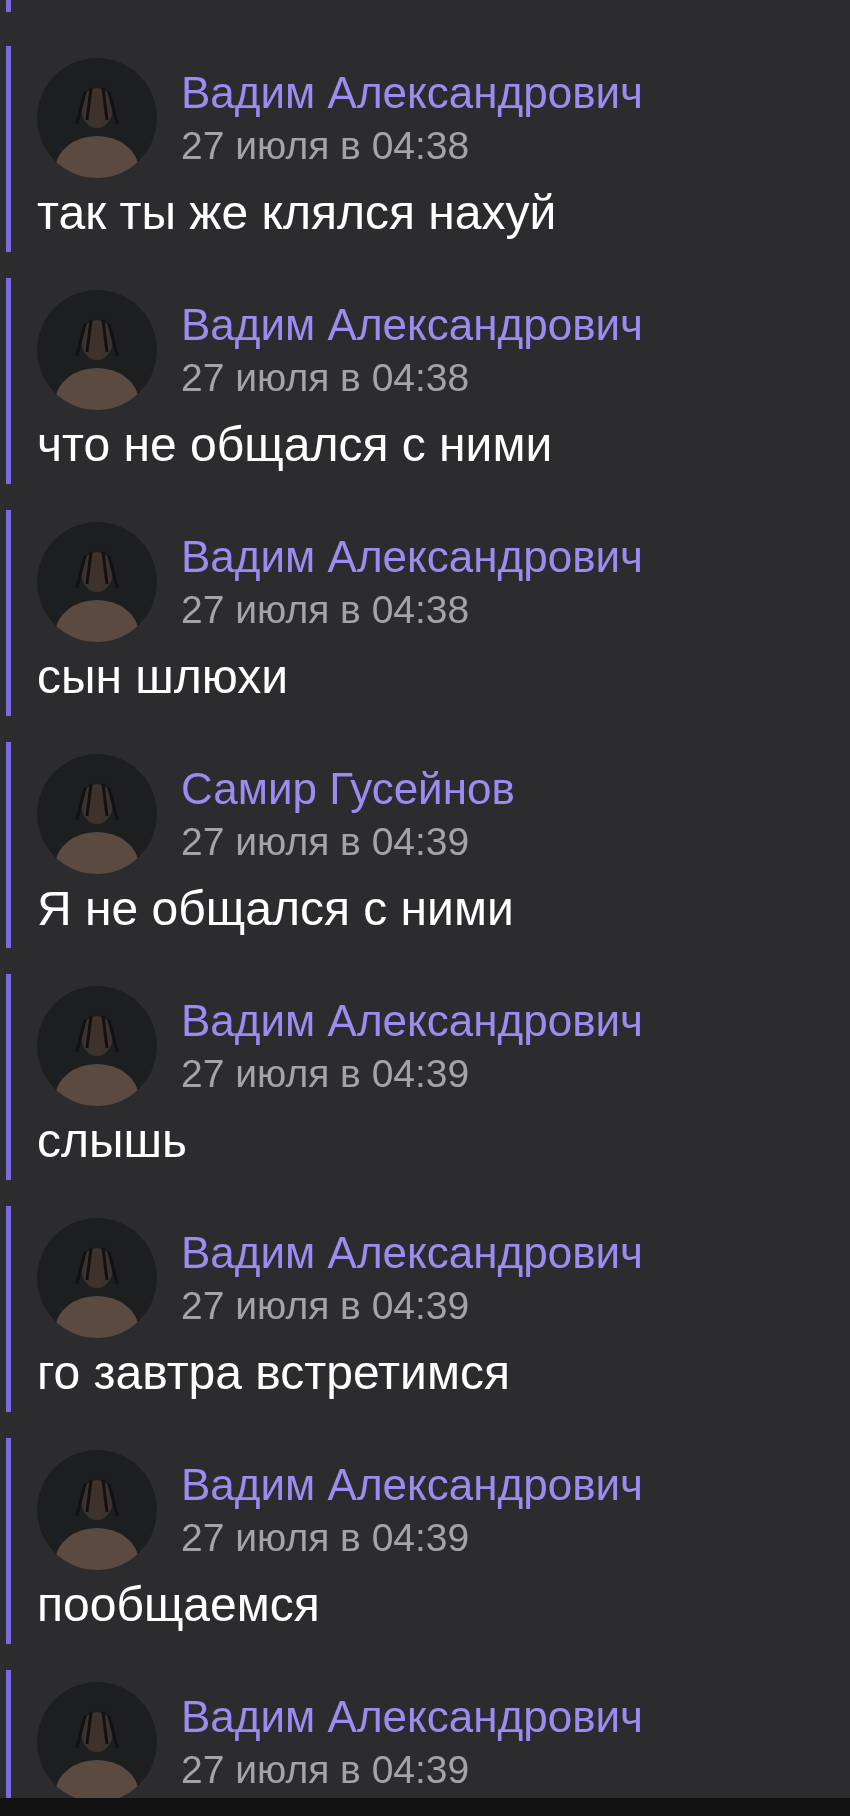 Image resolution: width=850 pixels, height=1816 pixels. Describe the element at coordinates (179, 1605) in the screenshot. I see `message-text: пообщаемся` at that location.